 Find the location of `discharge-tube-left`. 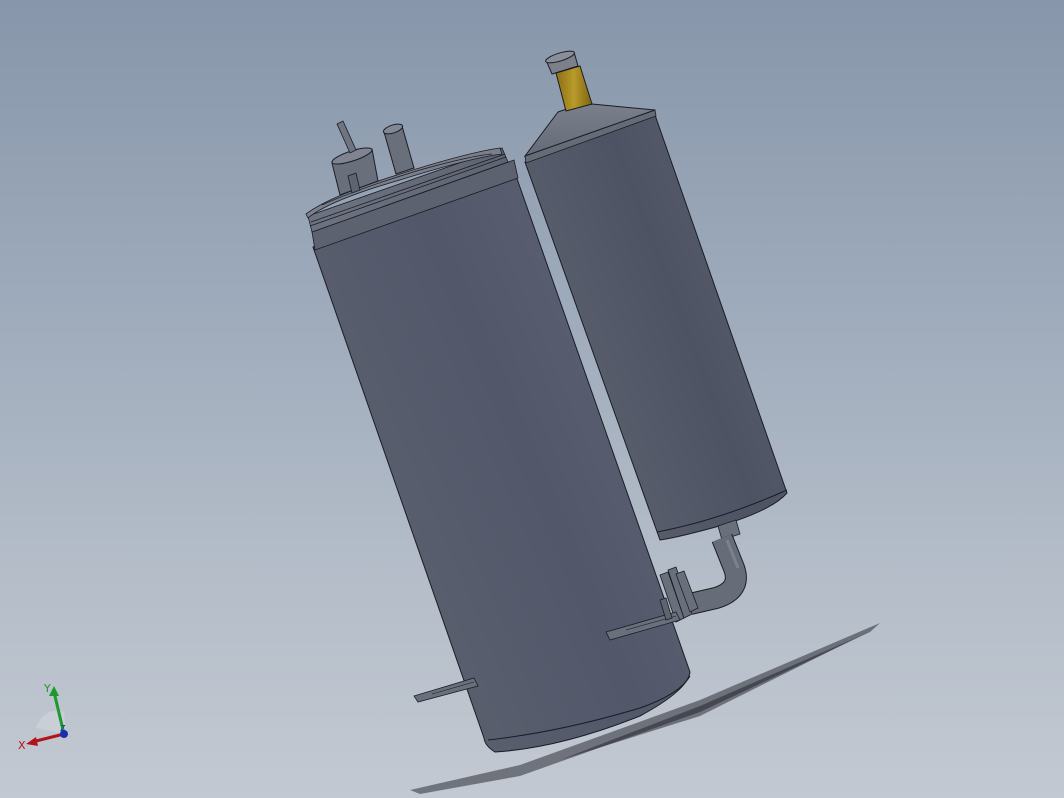

discharge-tube-left is located at coordinates (354, 158).